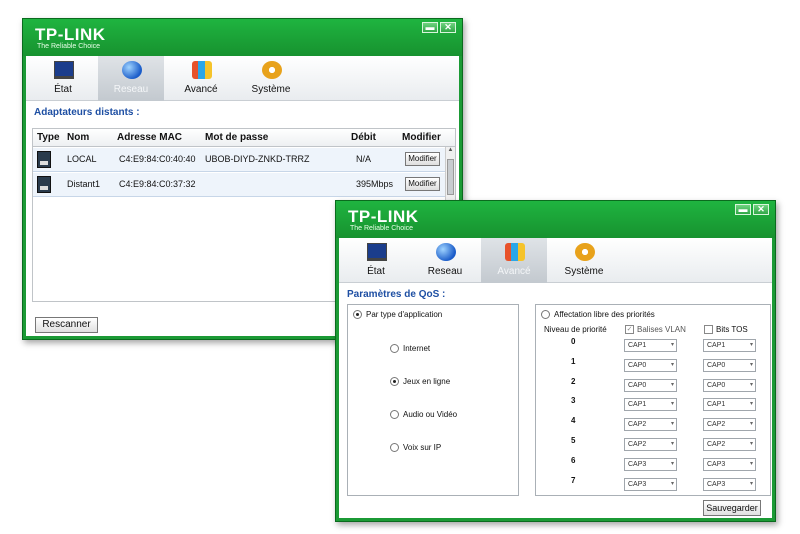 This screenshot has height=534, width=800. What do you see at coordinates (545, 314) in the screenshot?
I see `free-assign-radio` at bounding box center [545, 314].